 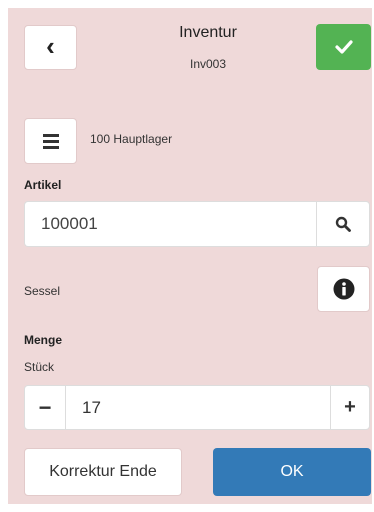 I want to click on quantity-label: Menge, so click(x=43, y=340).